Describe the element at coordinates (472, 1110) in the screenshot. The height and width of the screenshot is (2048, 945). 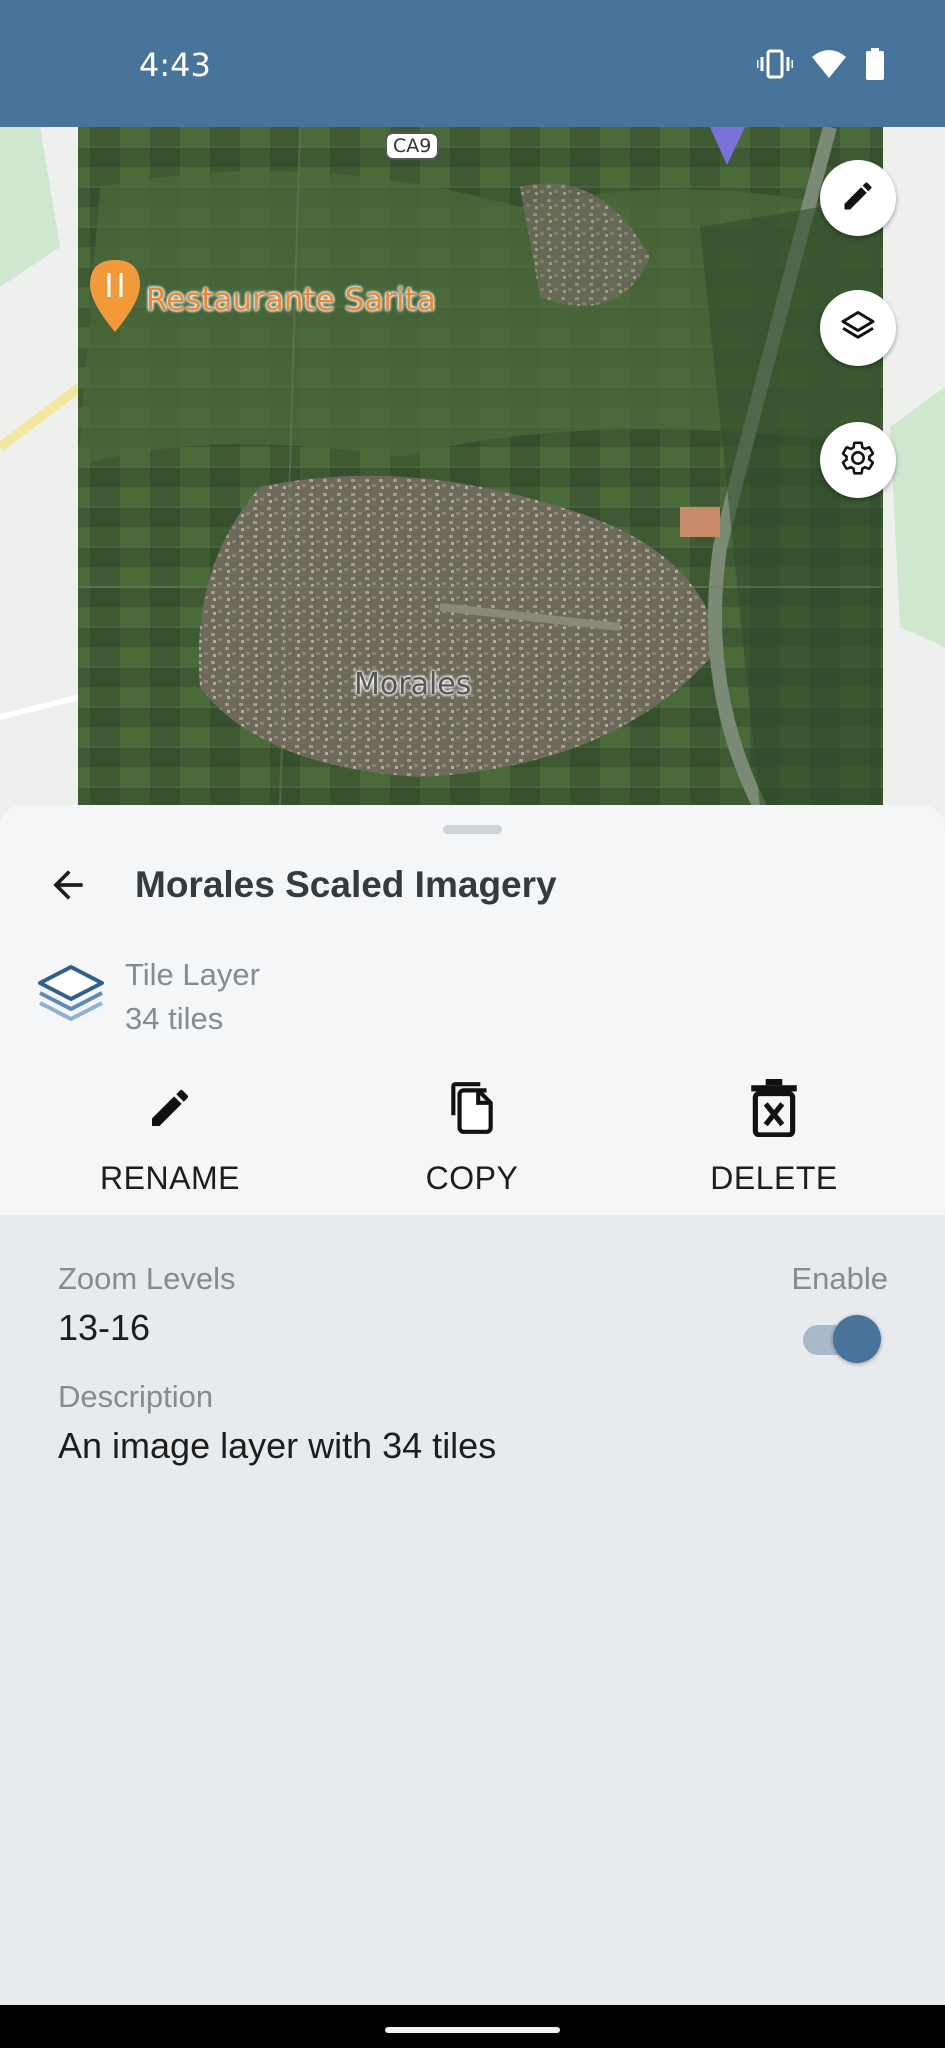
I see `copy-icon` at that location.